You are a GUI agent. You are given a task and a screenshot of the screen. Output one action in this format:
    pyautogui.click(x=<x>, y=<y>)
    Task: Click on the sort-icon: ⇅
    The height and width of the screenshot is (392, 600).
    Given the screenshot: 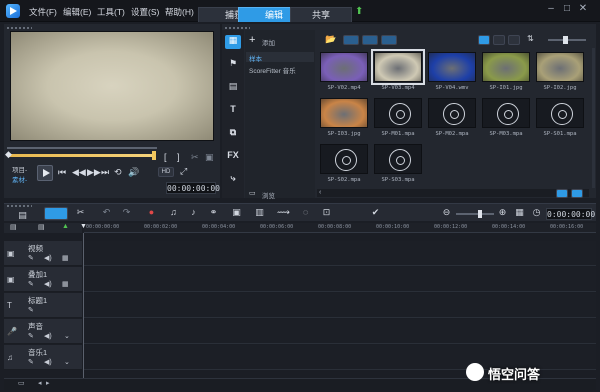 What is the action you would take?
    pyautogui.click(x=530, y=38)
    